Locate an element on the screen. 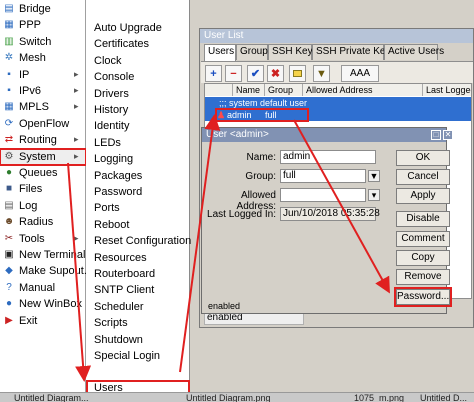 The height and width of the screenshot is (402, 474). expand-icon: ▾ is located at coordinates (374, 195).